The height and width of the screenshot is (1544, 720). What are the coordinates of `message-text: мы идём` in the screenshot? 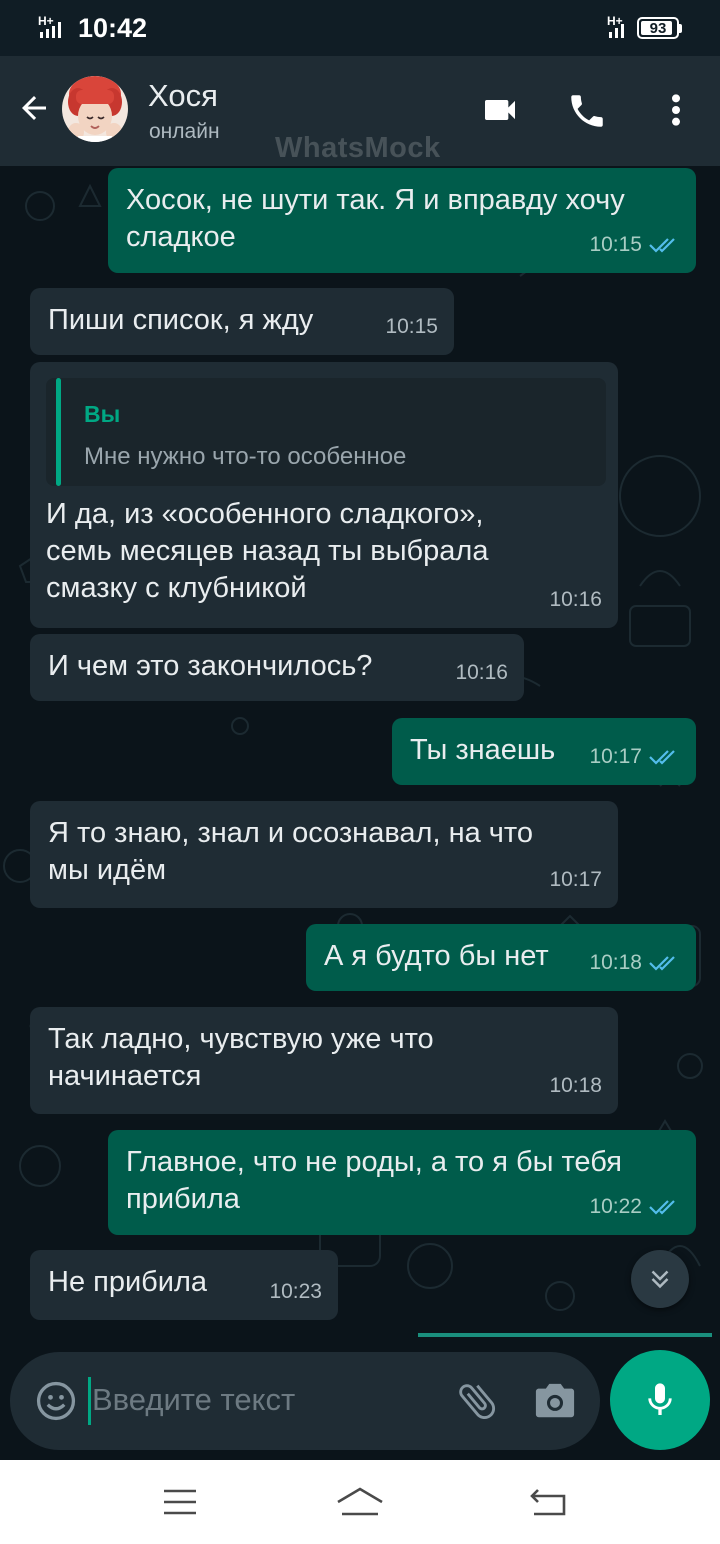 It's located at (107, 870).